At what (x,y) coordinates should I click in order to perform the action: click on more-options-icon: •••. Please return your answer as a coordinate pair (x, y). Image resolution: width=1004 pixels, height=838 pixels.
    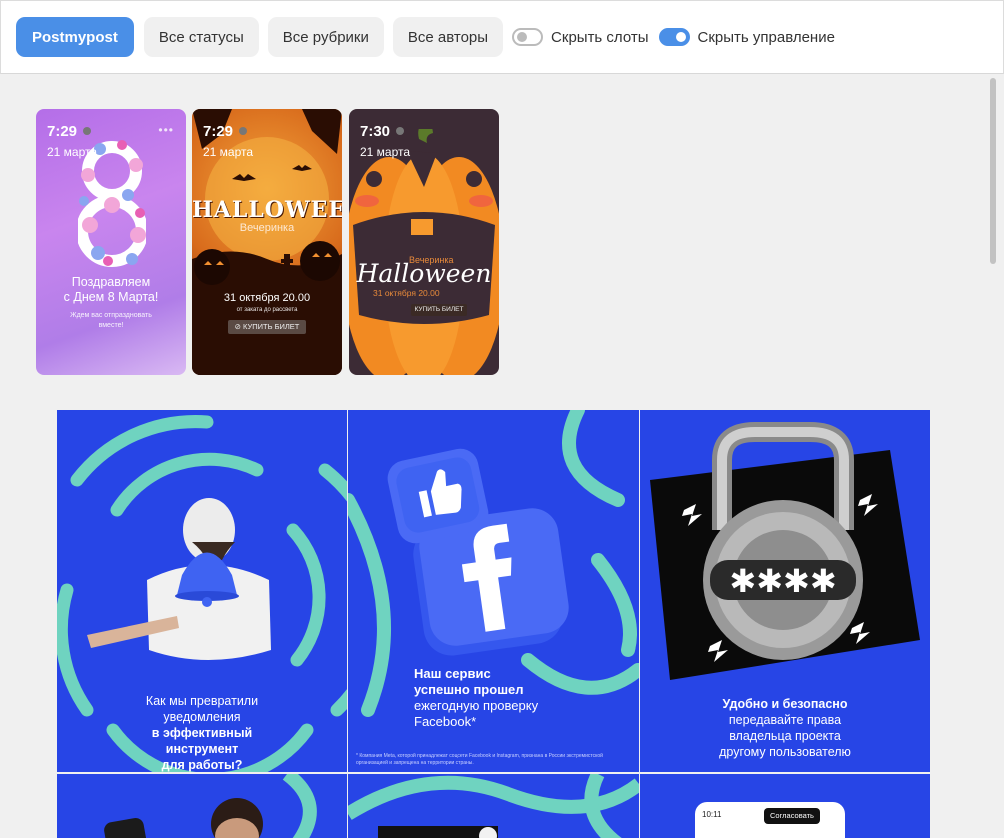
    Looking at the image, I should click on (166, 130).